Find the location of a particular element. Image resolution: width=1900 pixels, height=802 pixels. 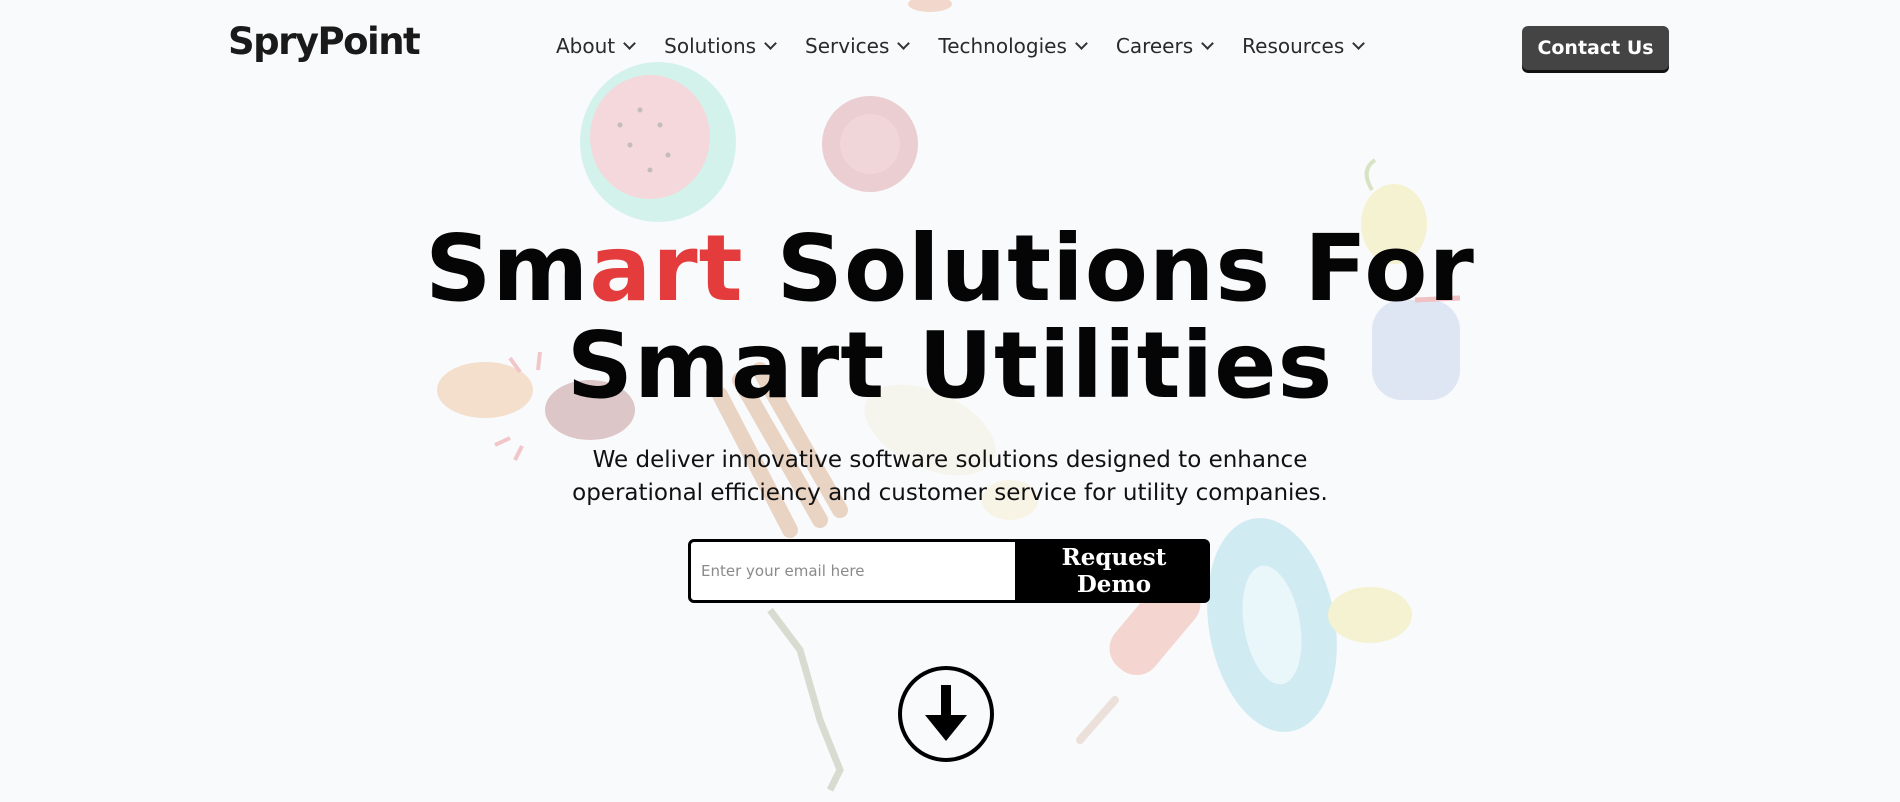

arrow-down-icon is located at coordinates (946, 713).